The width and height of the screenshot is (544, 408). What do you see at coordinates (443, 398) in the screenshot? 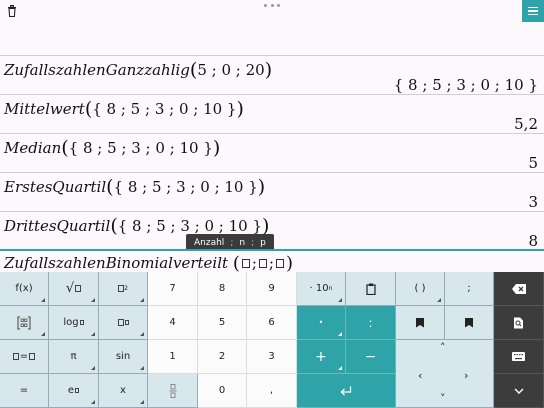
I see `down-arrow-icon: ˅` at bounding box center [443, 398].